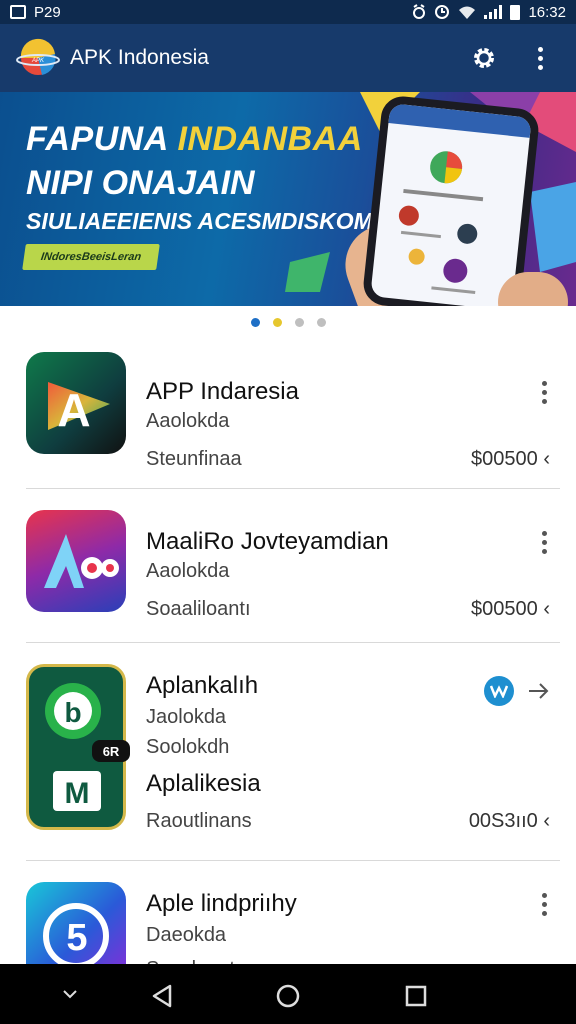  What do you see at coordinates (72, 712) in the screenshot?
I see `svg-text: b` at bounding box center [72, 712].